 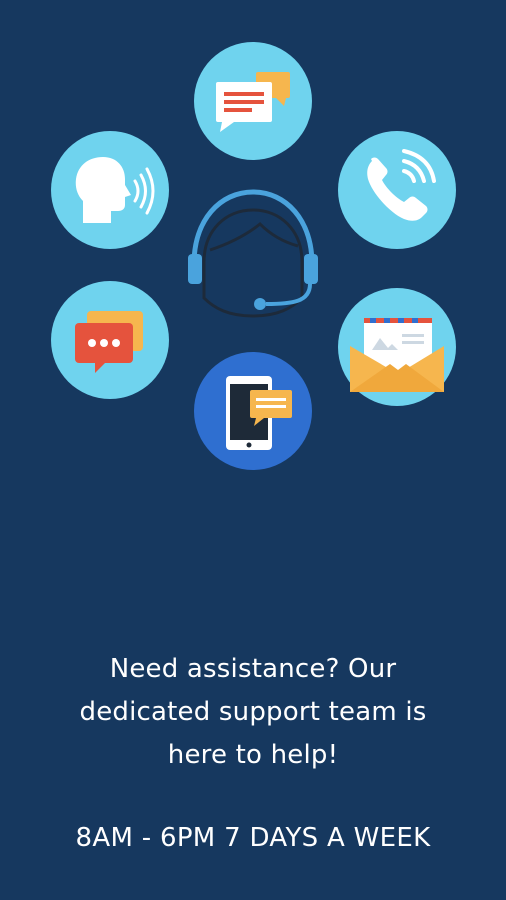 What do you see at coordinates (253, 669) in the screenshot?
I see `support-message-line-1: Need assistance? Our` at bounding box center [253, 669].